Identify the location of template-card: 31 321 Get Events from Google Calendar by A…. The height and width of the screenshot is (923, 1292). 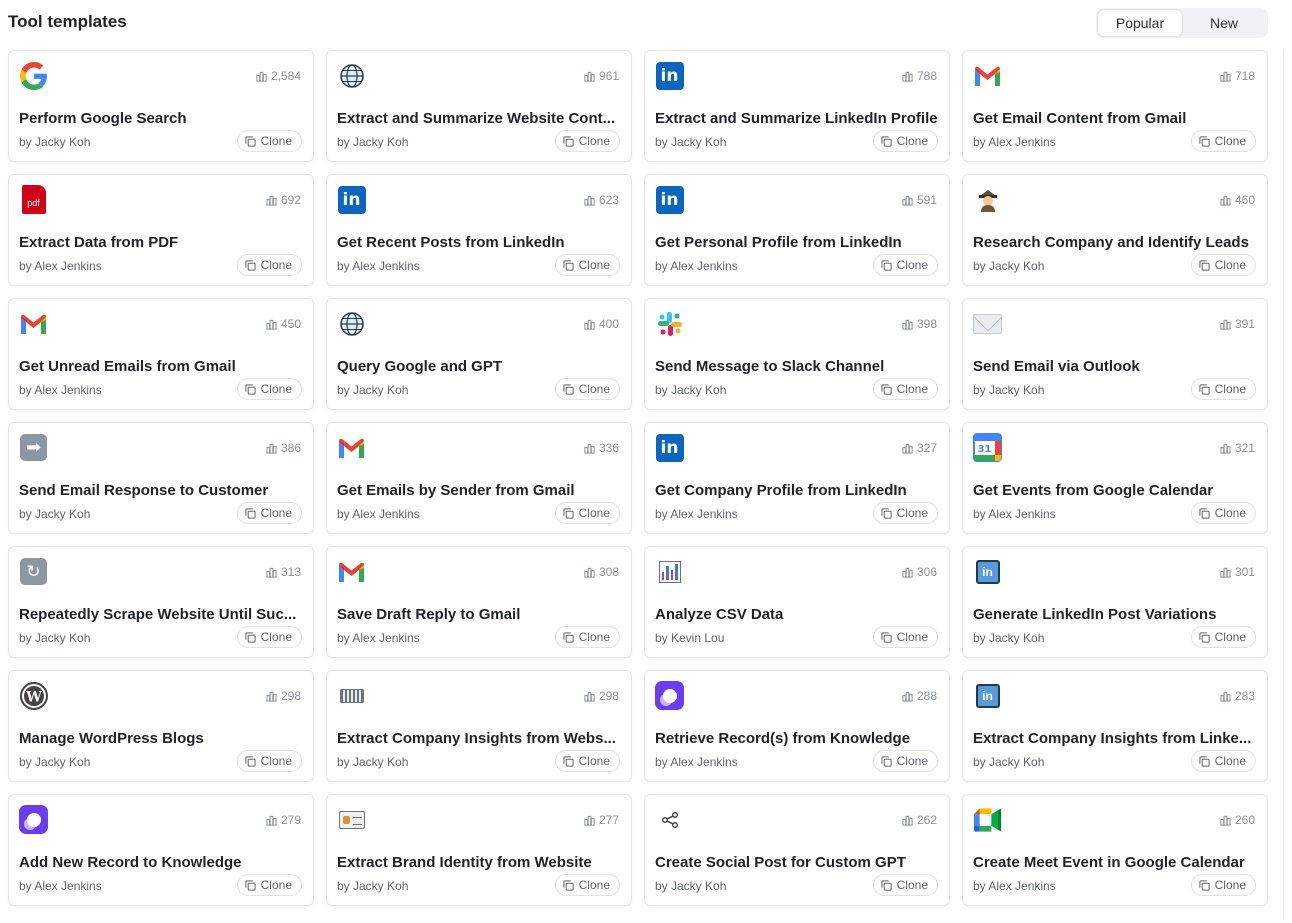
(1115, 478).